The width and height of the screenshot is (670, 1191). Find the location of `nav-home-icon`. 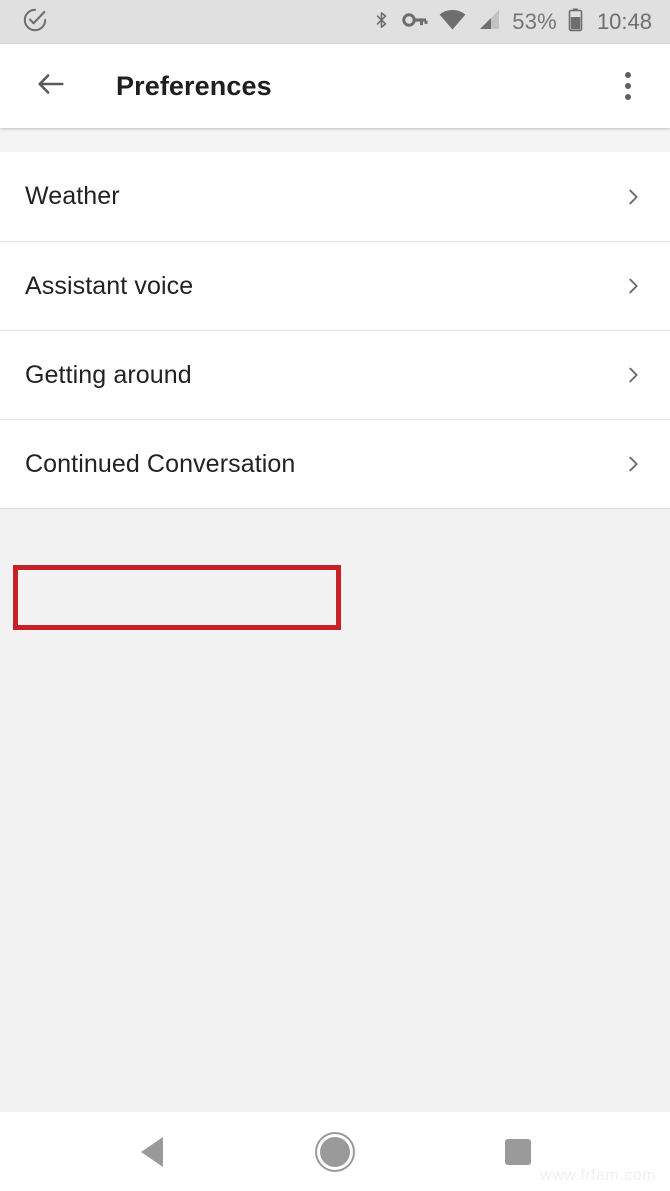

nav-home-icon is located at coordinates (334, 1151).